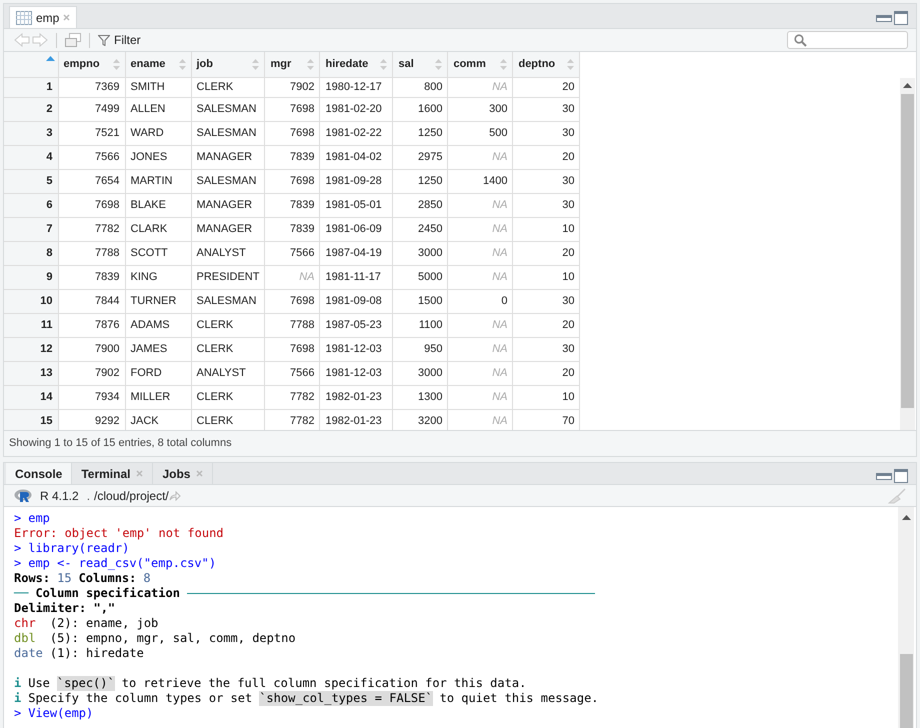  What do you see at coordinates (104, 623) in the screenshot?
I see `console-output: (2): ename, job` at bounding box center [104, 623].